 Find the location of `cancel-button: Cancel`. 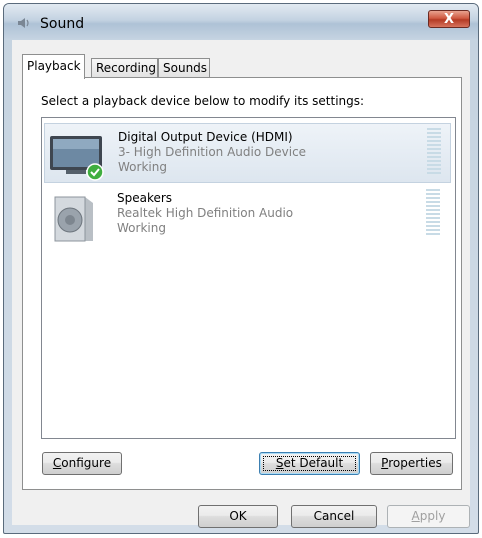

cancel-button: Cancel is located at coordinates (334, 516).